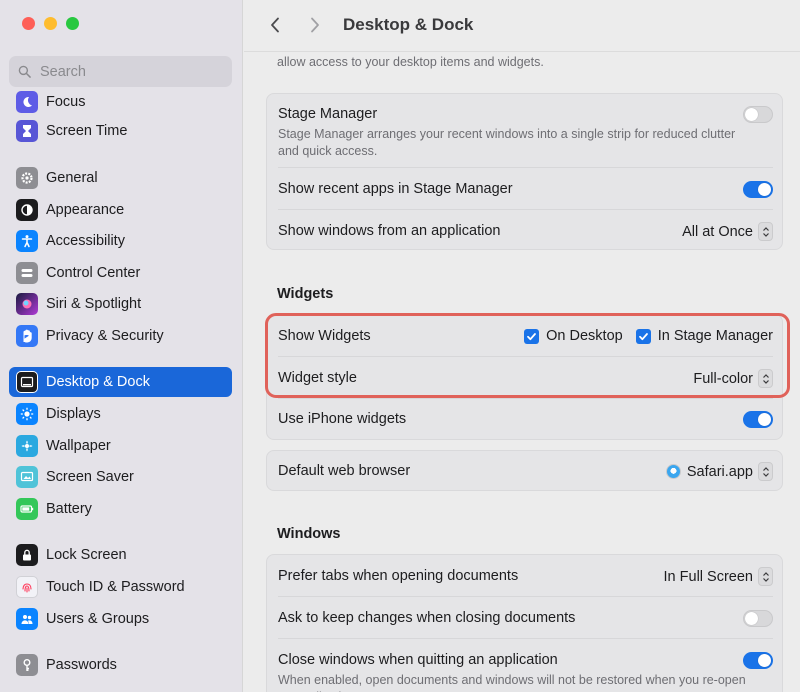 This screenshot has height=692, width=800. Describe the element at coordinates (584, 336) in the screenshot. I see `on-desktop-label: On Desktop` at that location.